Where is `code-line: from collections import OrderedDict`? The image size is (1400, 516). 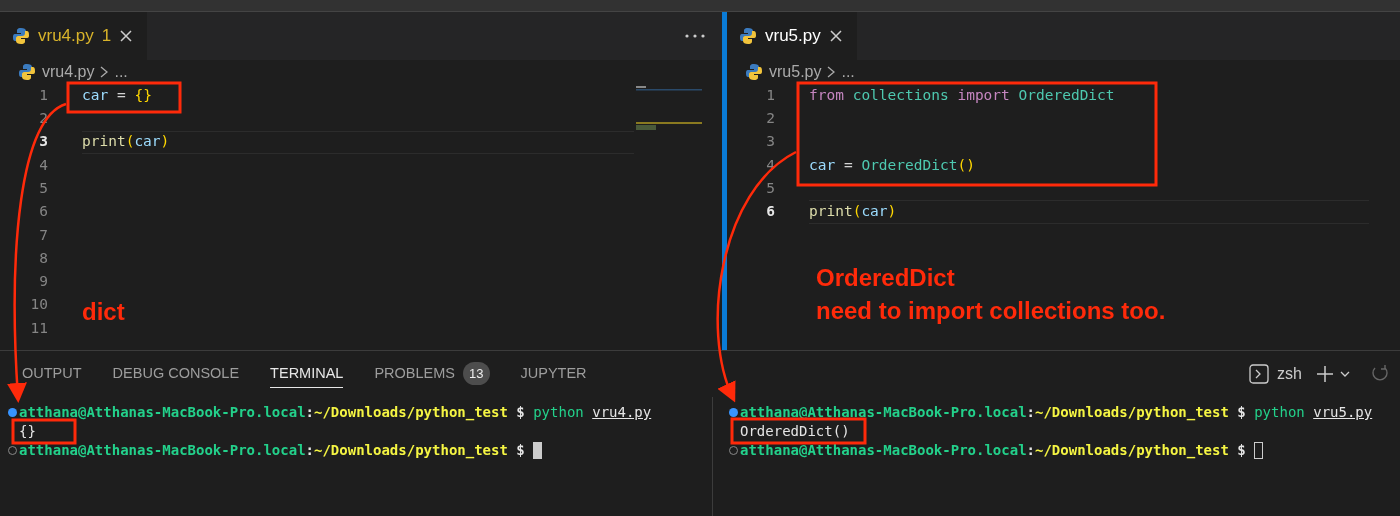
code-line: from collections import OrderedDict is located at coordinates (962, 95).